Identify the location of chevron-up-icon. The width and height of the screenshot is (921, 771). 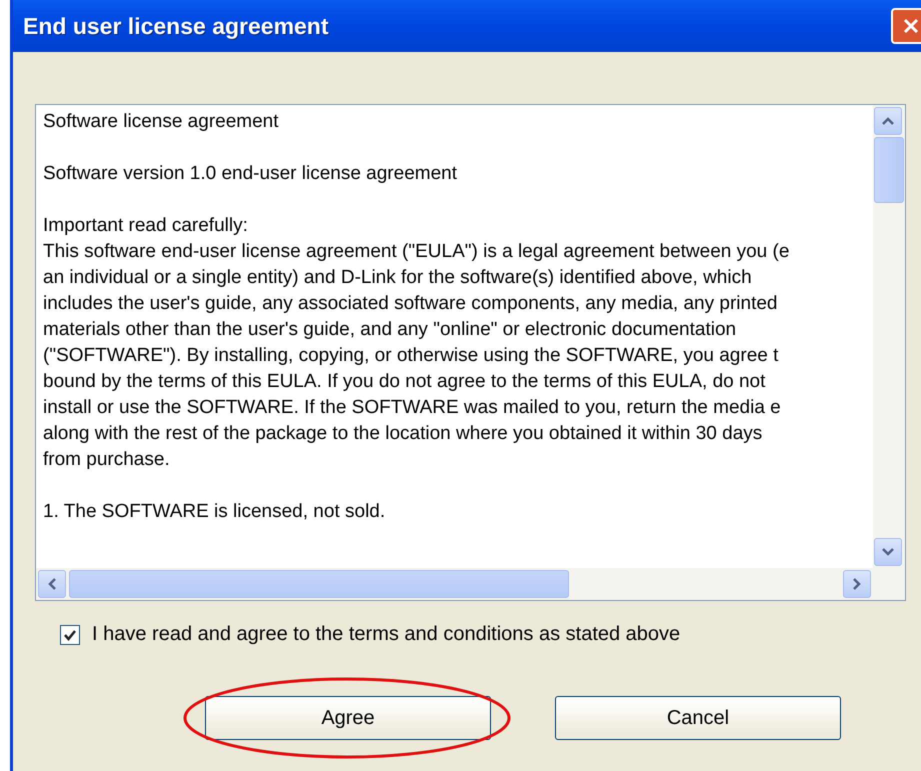
(888, 121).